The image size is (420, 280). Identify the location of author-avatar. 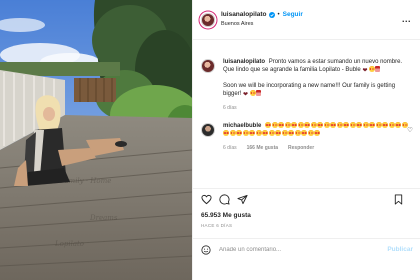
(208, 19).